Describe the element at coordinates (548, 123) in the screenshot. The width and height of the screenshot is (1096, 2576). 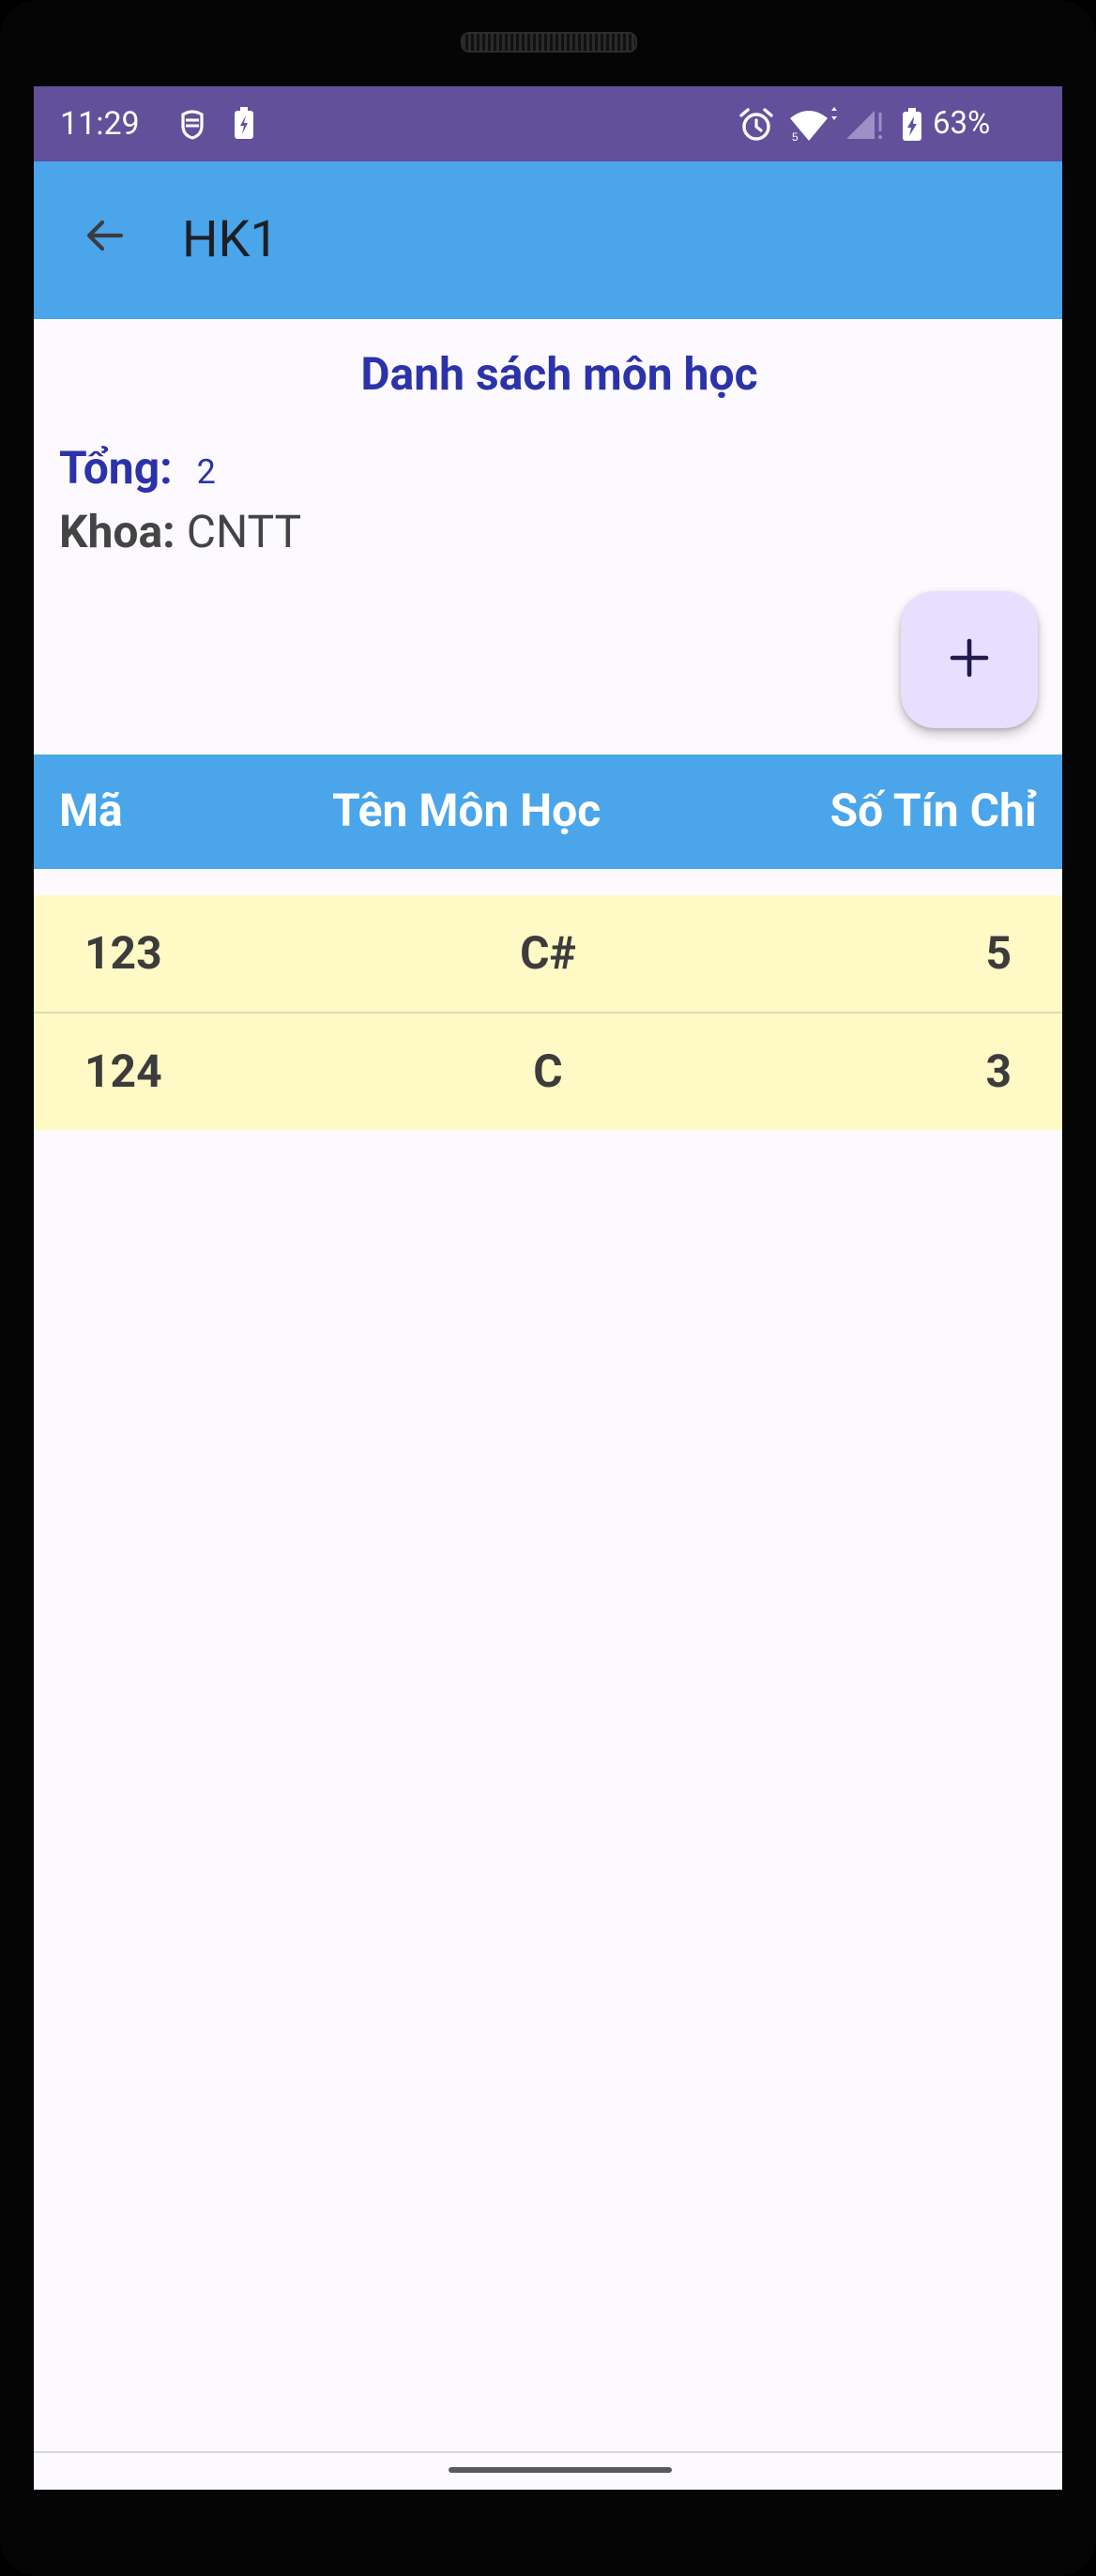
I see `status-bar: 11:29 5 63%` at that location.